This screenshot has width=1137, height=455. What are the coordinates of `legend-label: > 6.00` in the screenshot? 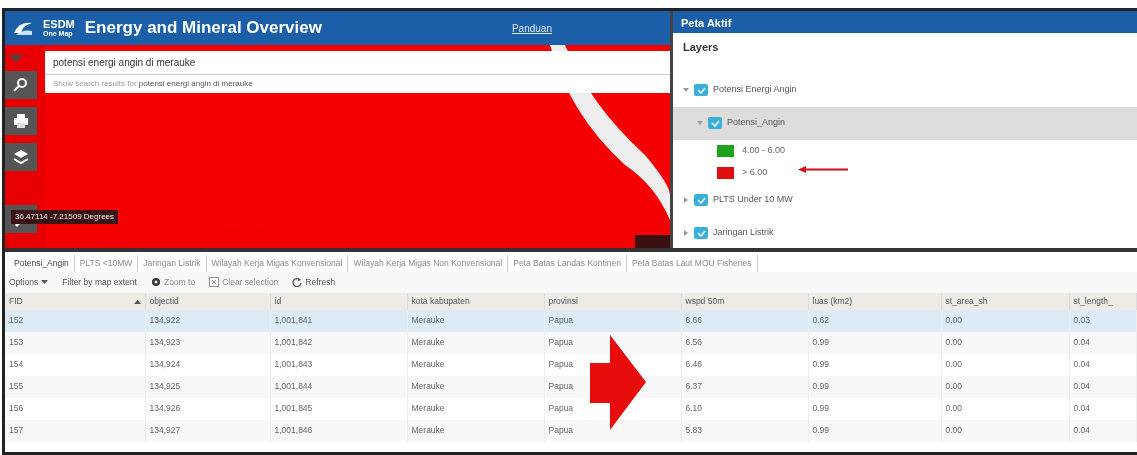 It's located at (755, 172).